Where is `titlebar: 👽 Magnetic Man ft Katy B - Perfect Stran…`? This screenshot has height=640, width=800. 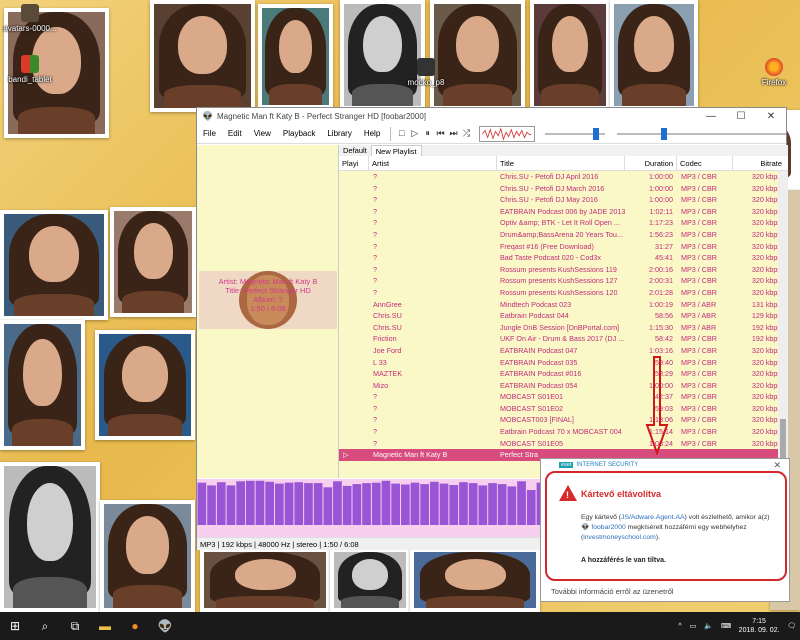 titlebar: 👽 Magnetic Man ft Katy B - Perfect Stran… is located at coordinates (491, 116).